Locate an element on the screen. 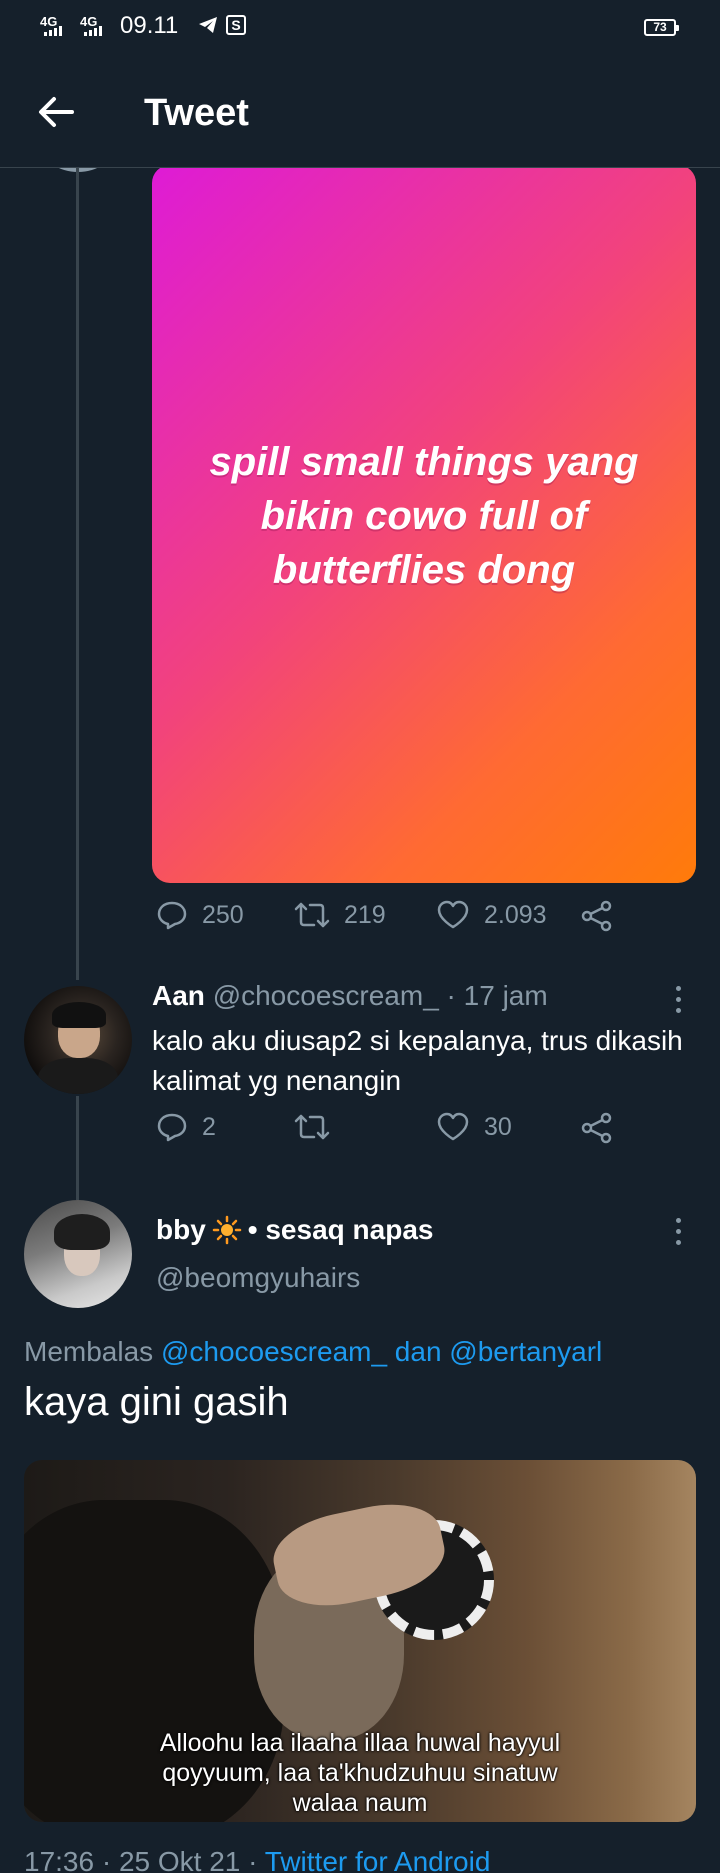  reply-count: 2 is located at coordinates (209, 1126).